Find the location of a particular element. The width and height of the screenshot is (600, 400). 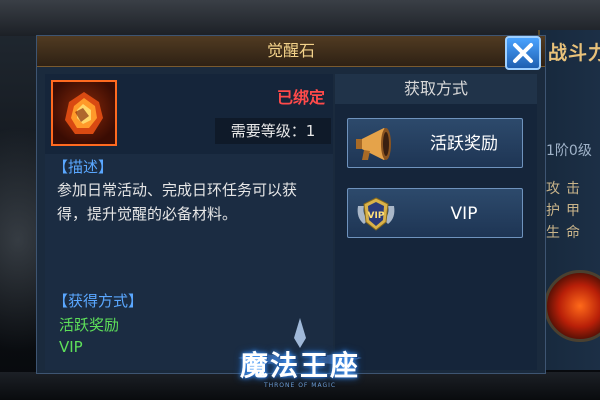

source-item-vip: VIP is located at coordinates (71, 347).